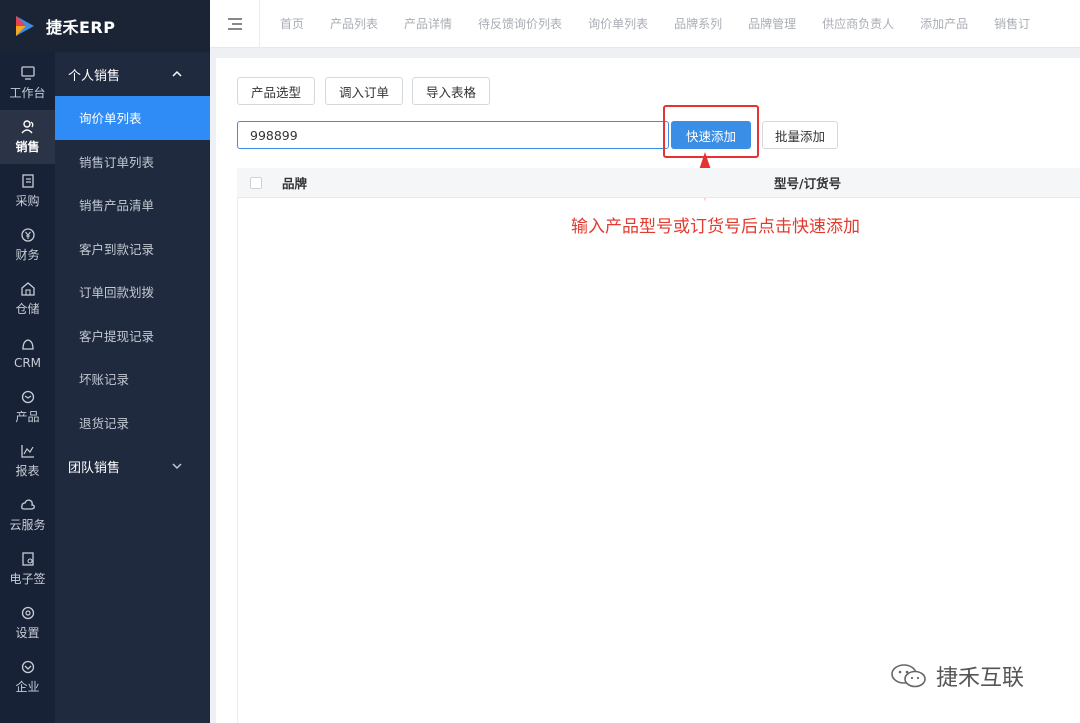 The height and width of the screenshot is (723, 1080). Describe the element at coordinates (27, 245) in the screenshot. I see `rail-item-finance: 财务` at that location.